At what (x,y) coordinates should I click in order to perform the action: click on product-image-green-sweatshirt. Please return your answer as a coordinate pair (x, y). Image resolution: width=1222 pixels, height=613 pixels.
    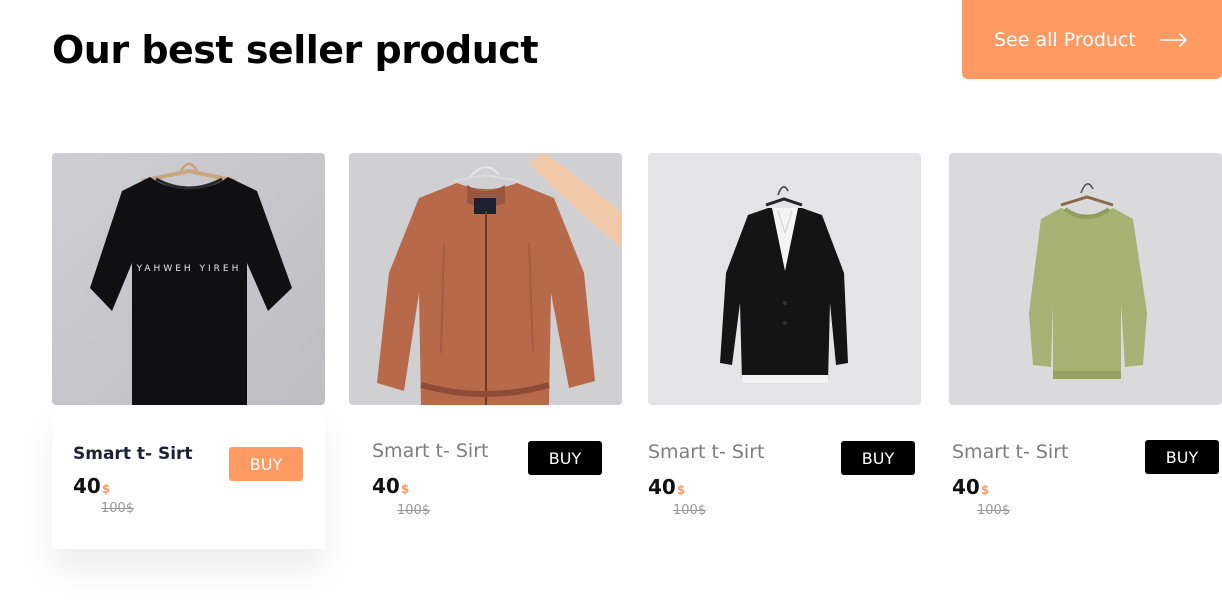
    Looking at the image, I should click on (1085, 279).